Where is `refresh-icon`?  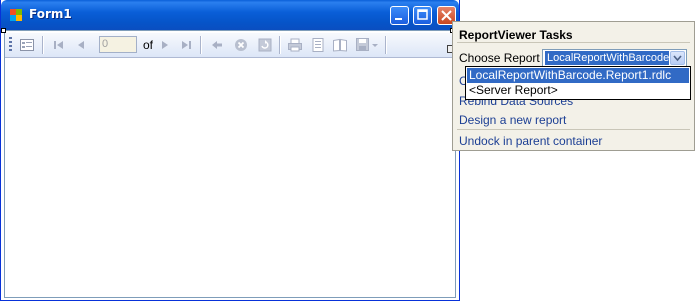 refresh-icon is located at coordinates (265, 45).